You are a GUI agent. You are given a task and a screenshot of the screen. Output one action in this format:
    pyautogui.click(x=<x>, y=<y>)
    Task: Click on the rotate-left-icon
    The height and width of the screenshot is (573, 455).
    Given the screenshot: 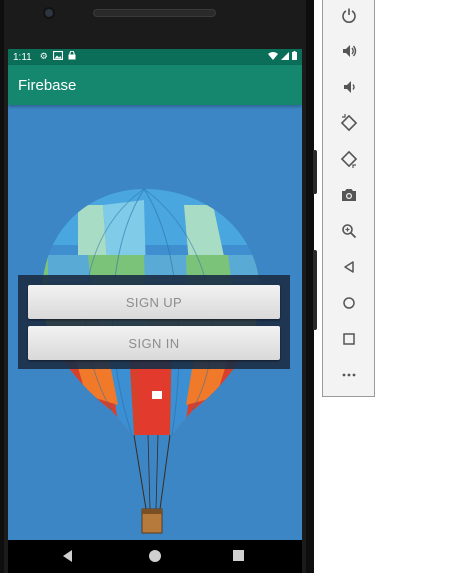 What is the action you would take?
    pyautogui.click(x=349, y=123)
    